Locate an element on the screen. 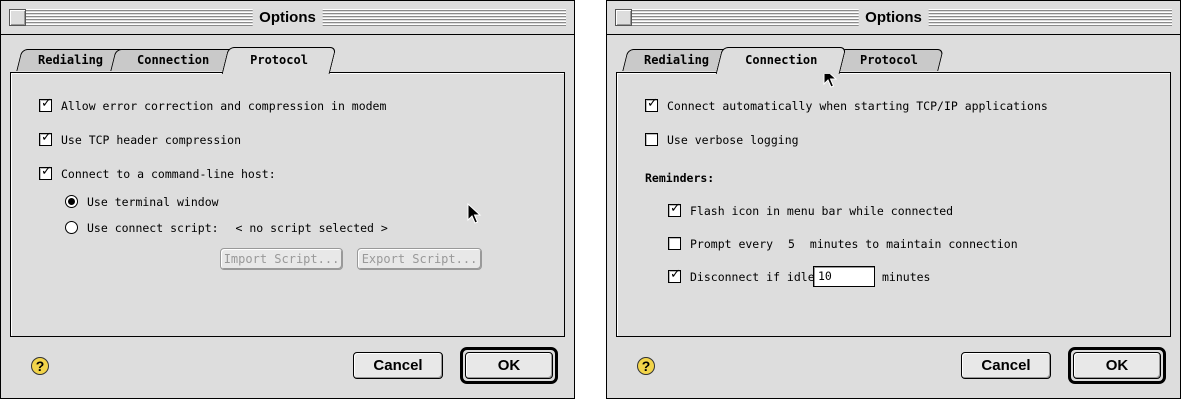  checkbox-verbose-logging is located at coordinates (651, 139).